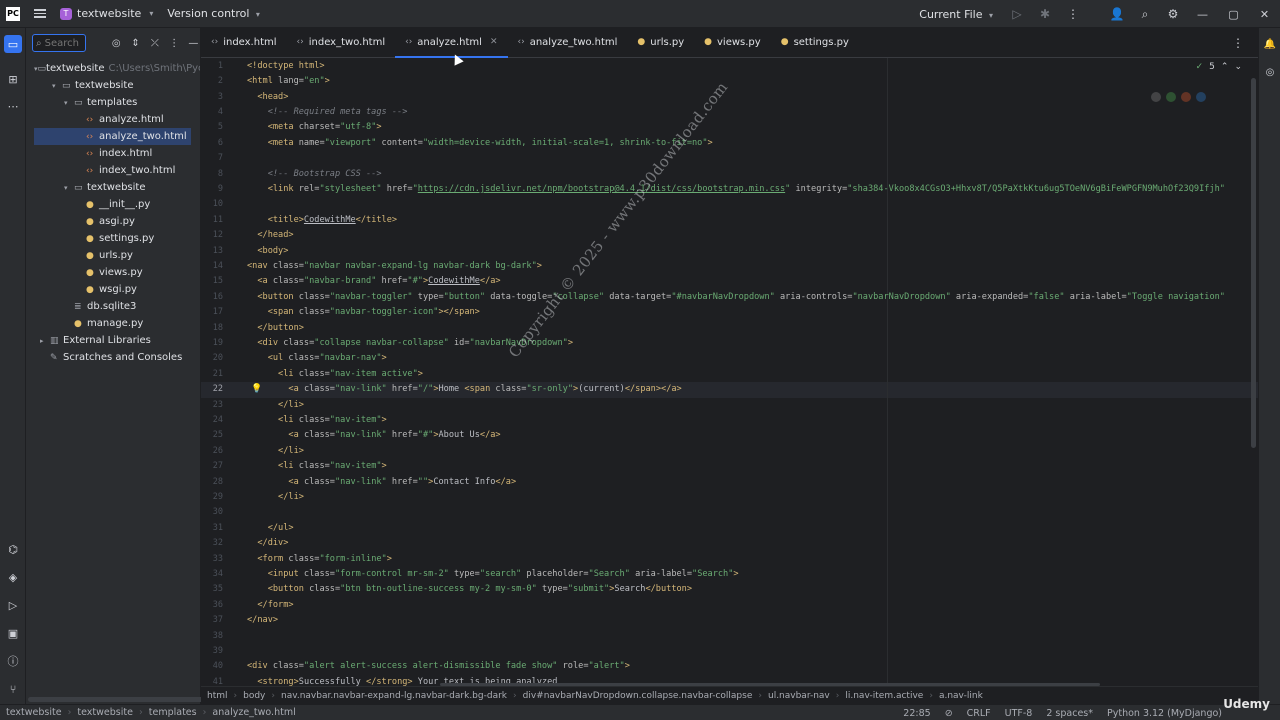 The height and width of the screenshot is (720, 1280). I want to click on chevron-right-icon: ▸, so click(45, 341).